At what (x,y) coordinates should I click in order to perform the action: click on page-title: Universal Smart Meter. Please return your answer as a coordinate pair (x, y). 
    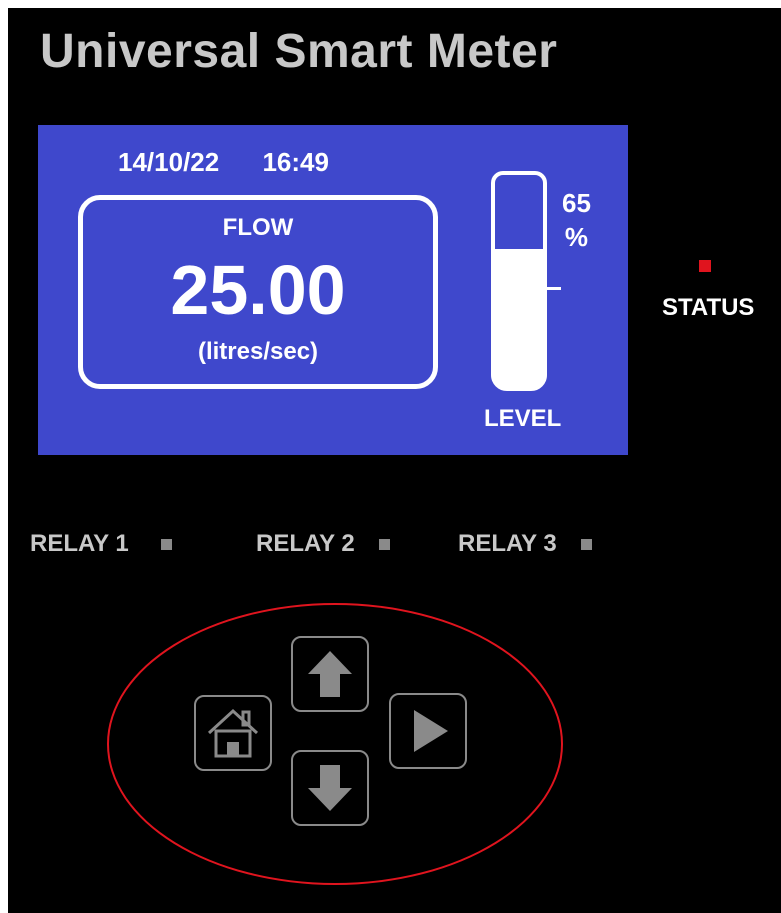
    Looking at the image, I should click on (299, 51).